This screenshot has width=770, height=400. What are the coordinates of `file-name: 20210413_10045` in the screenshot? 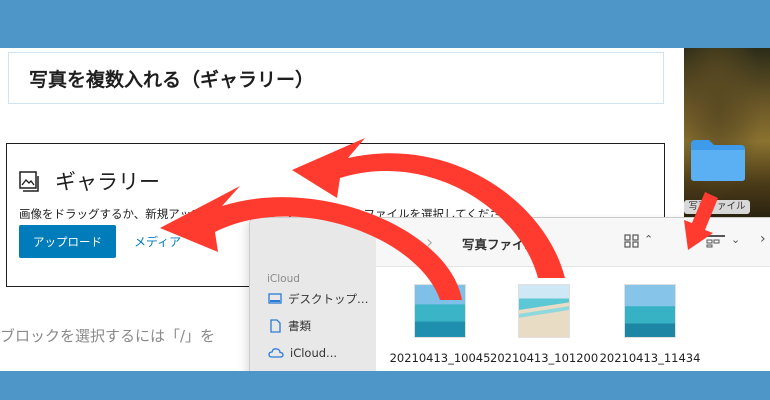 It's located at (440, 358).